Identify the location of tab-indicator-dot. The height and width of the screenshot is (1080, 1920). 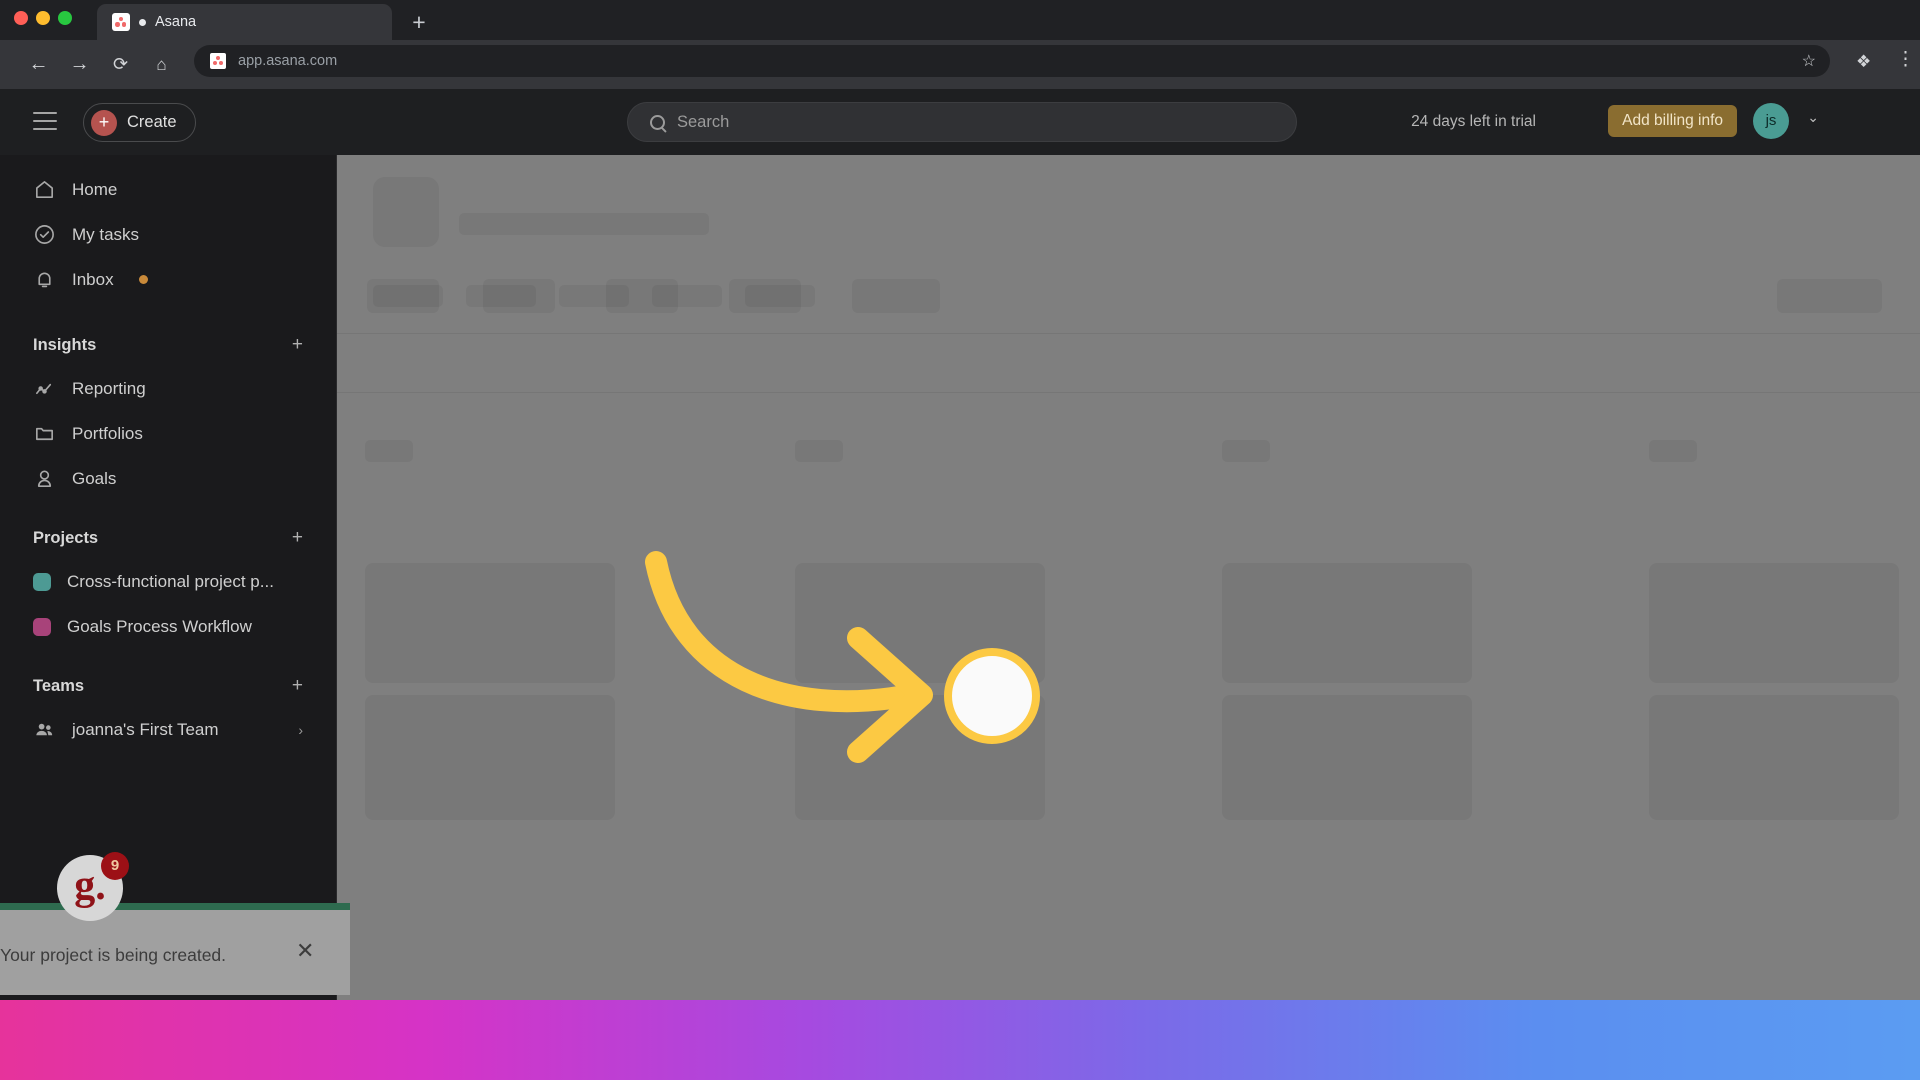
(142, 22).